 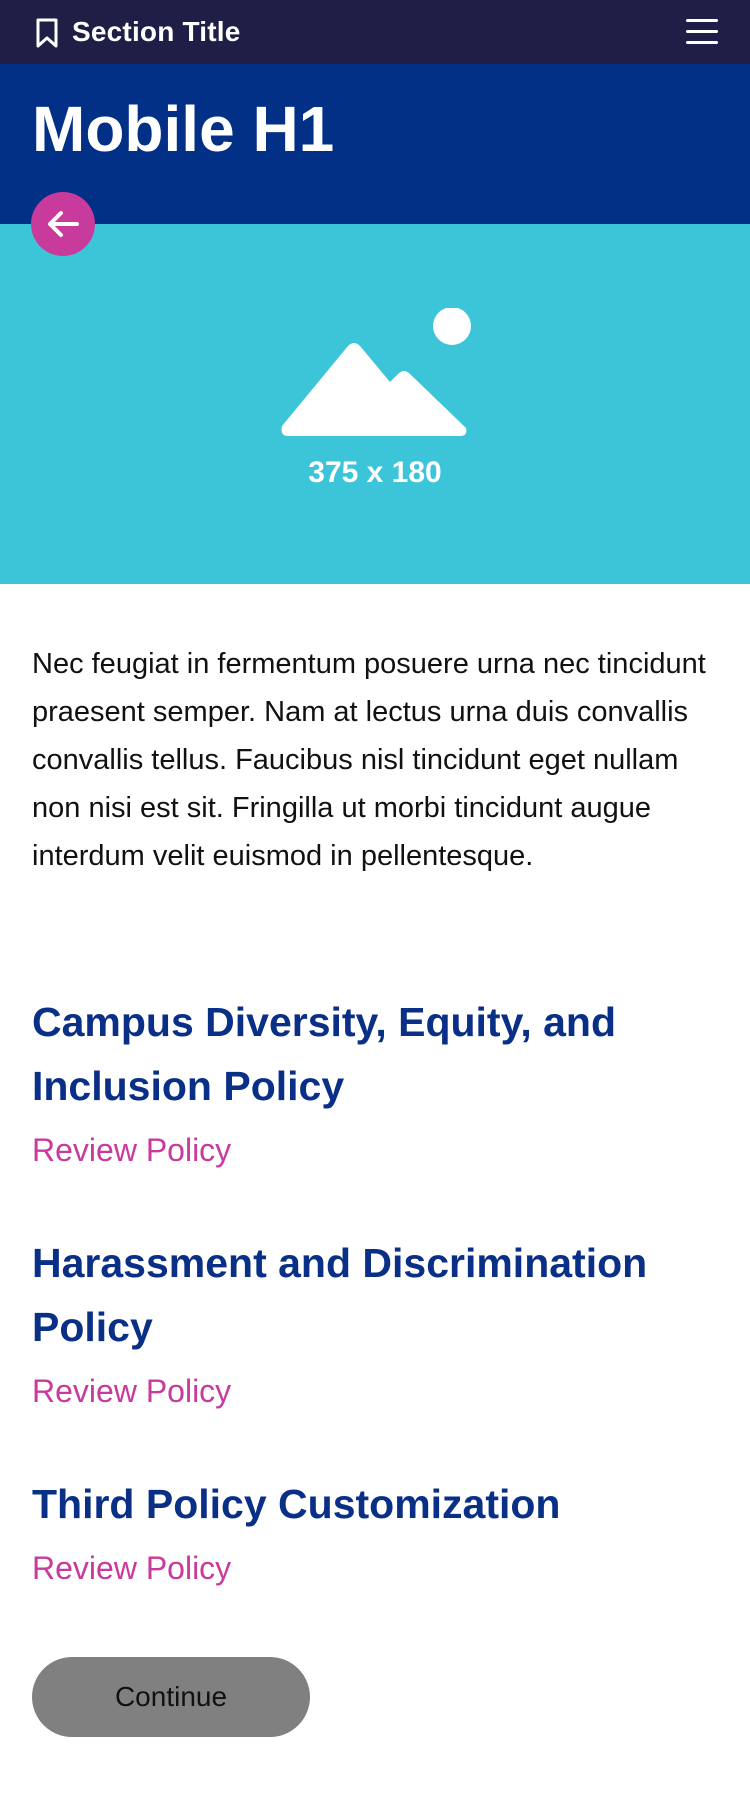 What do you see at coordinates (375, 32) in the screenshot?
I see `top-bar: Section Title` at bounding box center [375, 32].